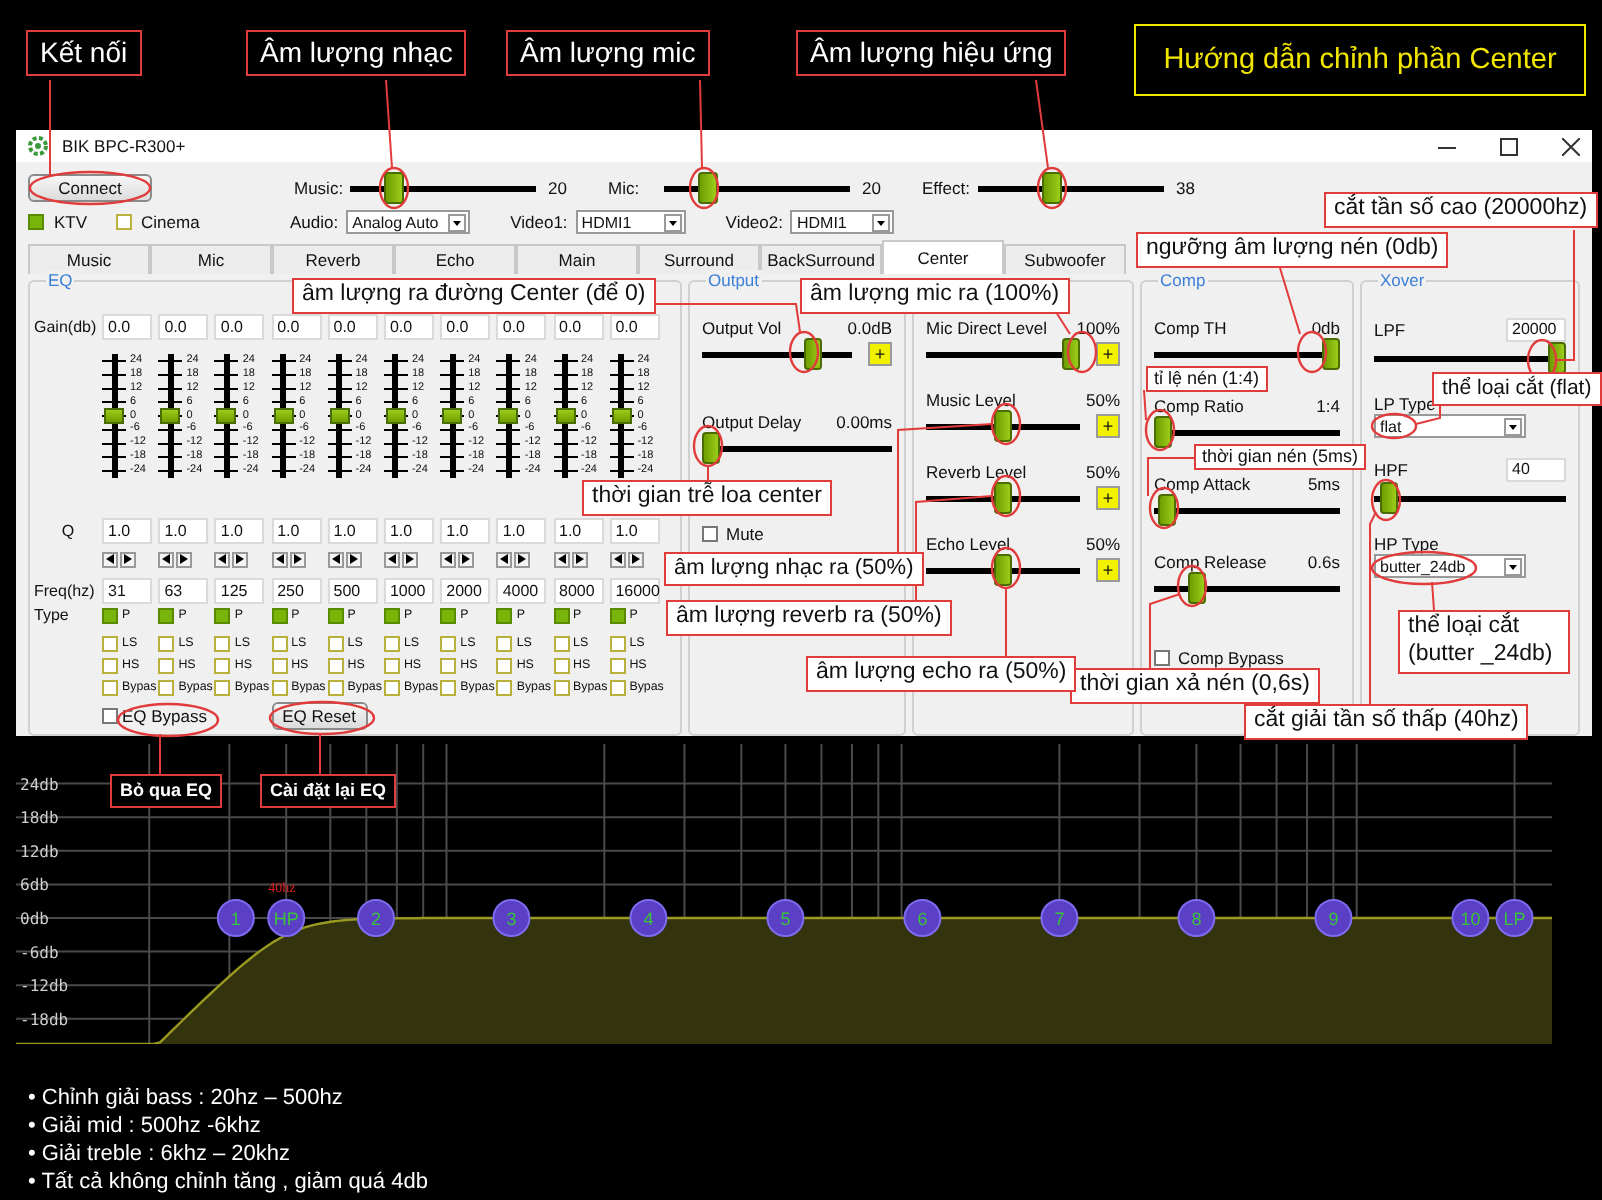 The width and height of the screenshot is (1602, 1200). I want to click on input-field: 40, so click(1536, 469).